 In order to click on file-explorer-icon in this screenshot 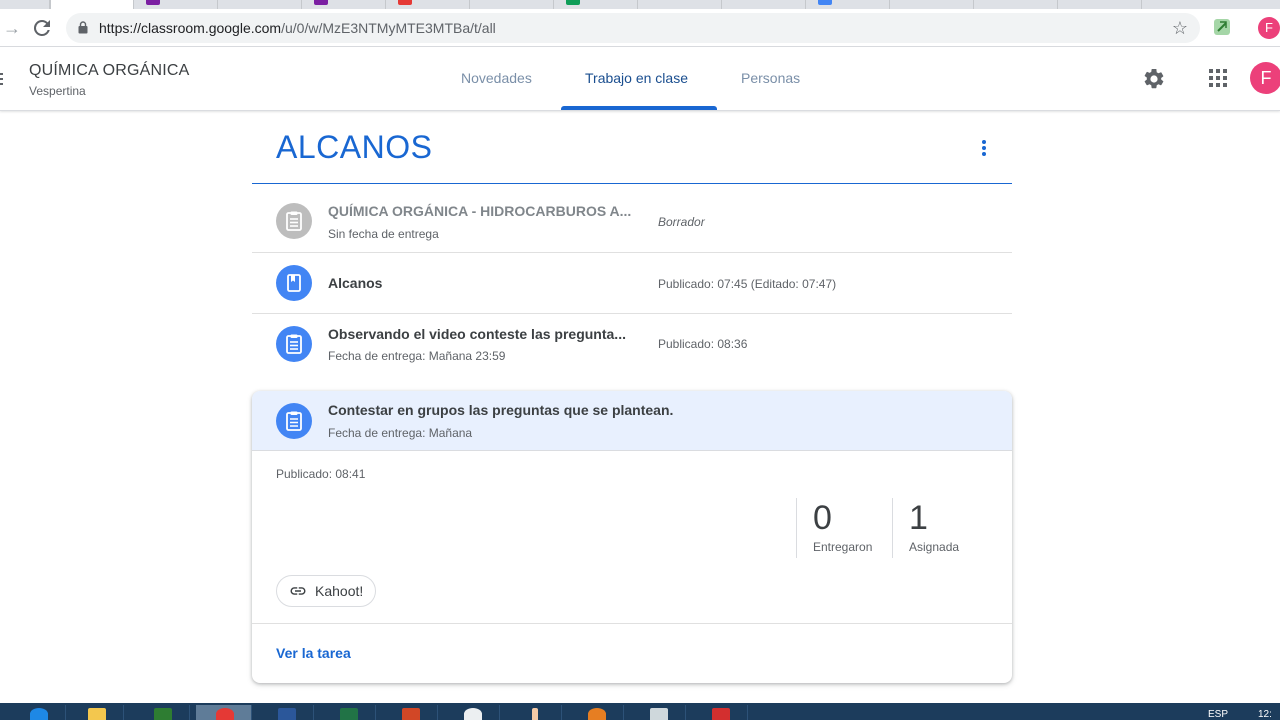, I will do `click(96, 712)`.